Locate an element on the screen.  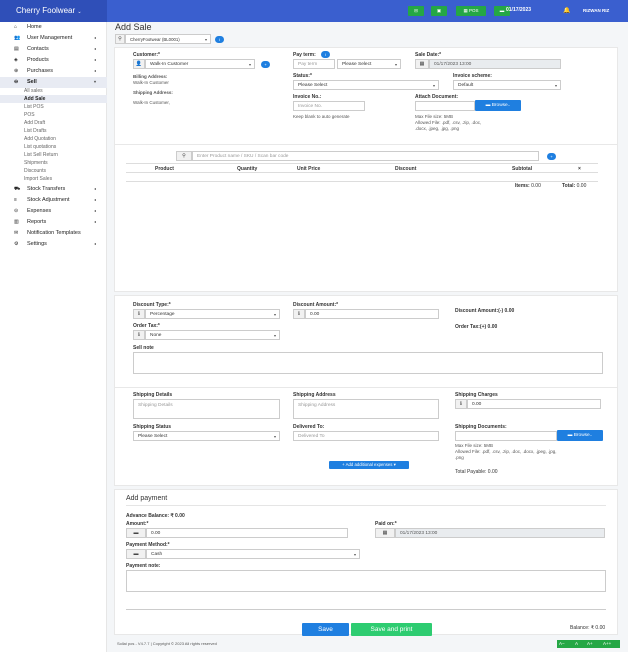
pos-button: ▦ POS is located at coordinates (471, 11).